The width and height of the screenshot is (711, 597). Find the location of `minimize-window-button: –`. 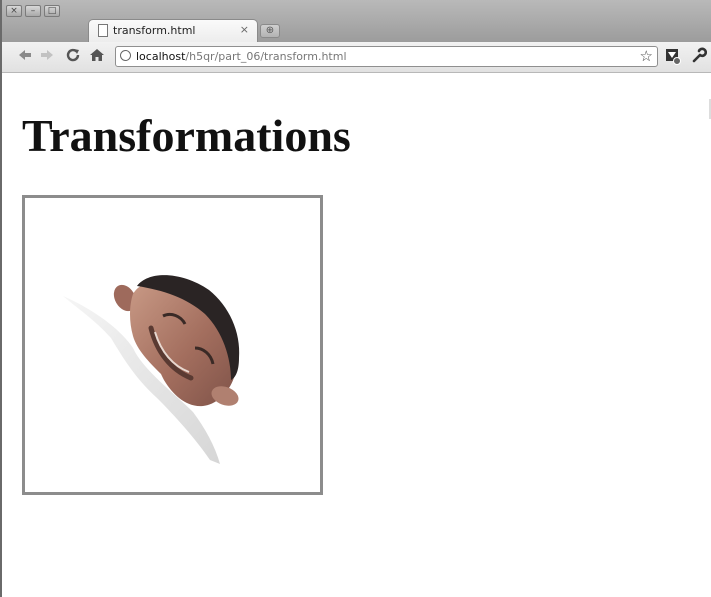

minimize-window-button: – is located at coordinates (33, 11).